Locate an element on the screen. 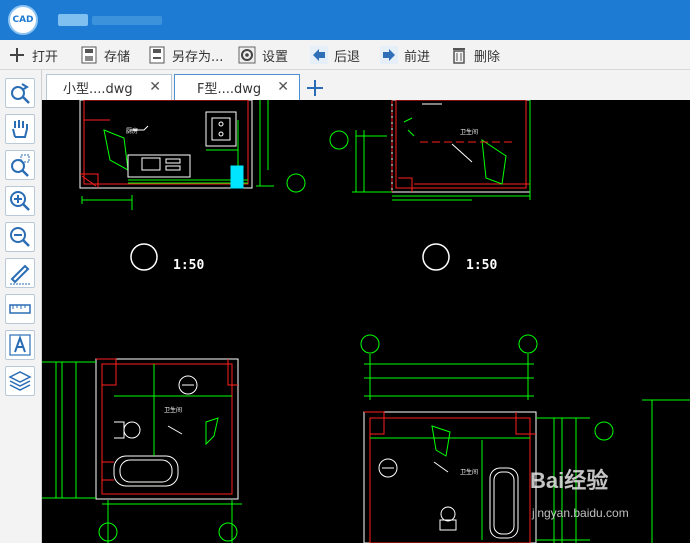  watermark-url: jingyan.baidu.com is located at coordinates (580, 513).